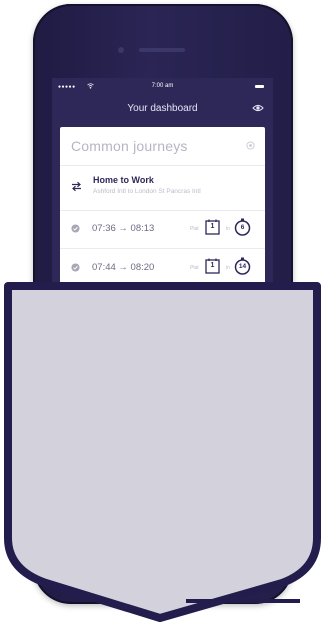  I want to click on nav-bar: Your dashboard, so click(162, 111).